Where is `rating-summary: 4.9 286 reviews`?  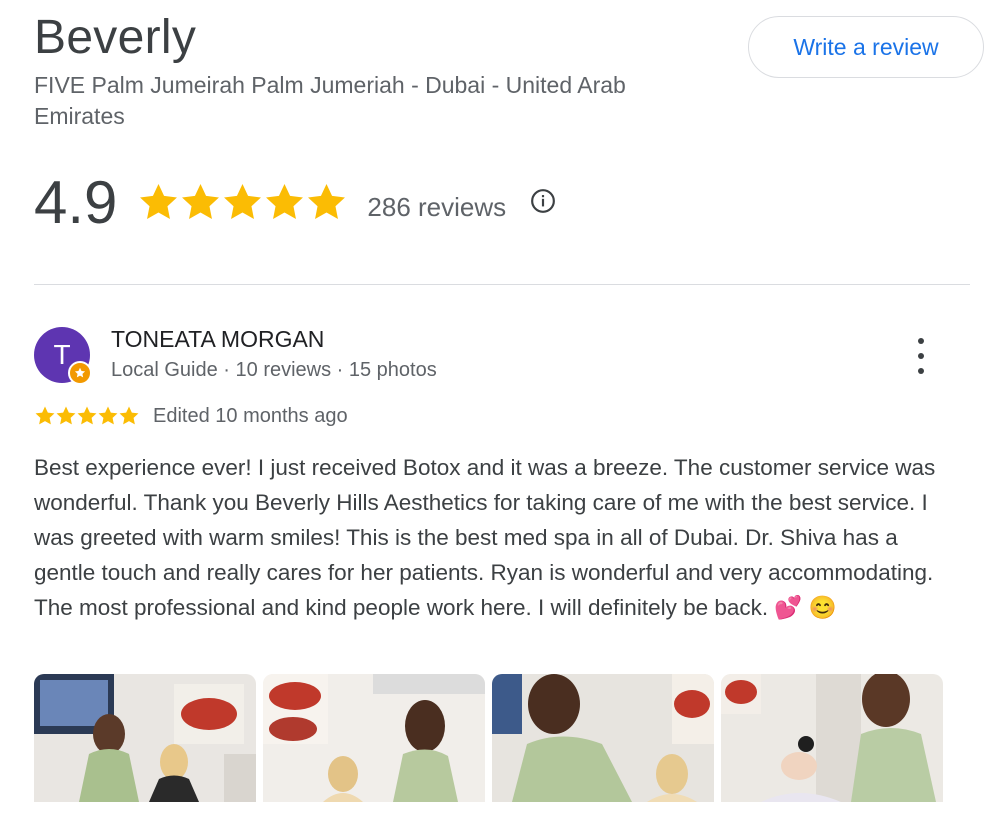
rating-summary: 4.9 286 reviews is located at coordinates (295, 202).